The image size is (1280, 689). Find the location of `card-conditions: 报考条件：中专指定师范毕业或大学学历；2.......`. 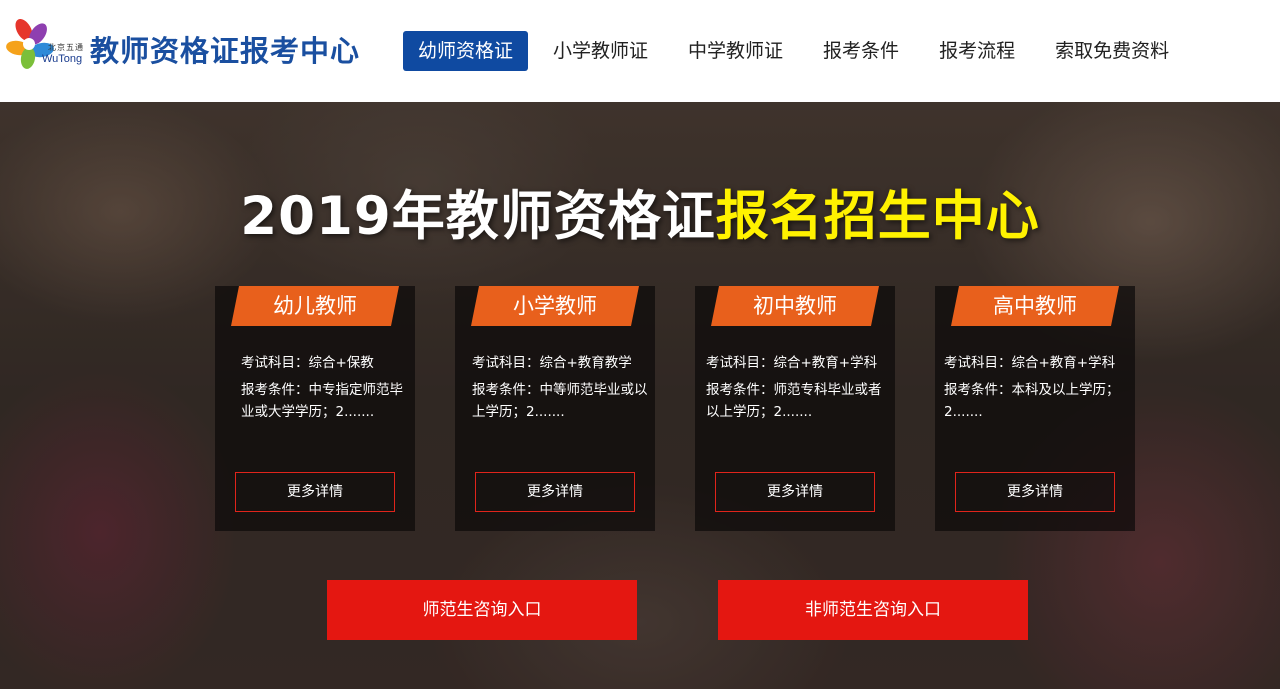

card-conditions: 报考条件：中专指定师范毕业或大学学历；2....... is located at coordinates (322, 401).